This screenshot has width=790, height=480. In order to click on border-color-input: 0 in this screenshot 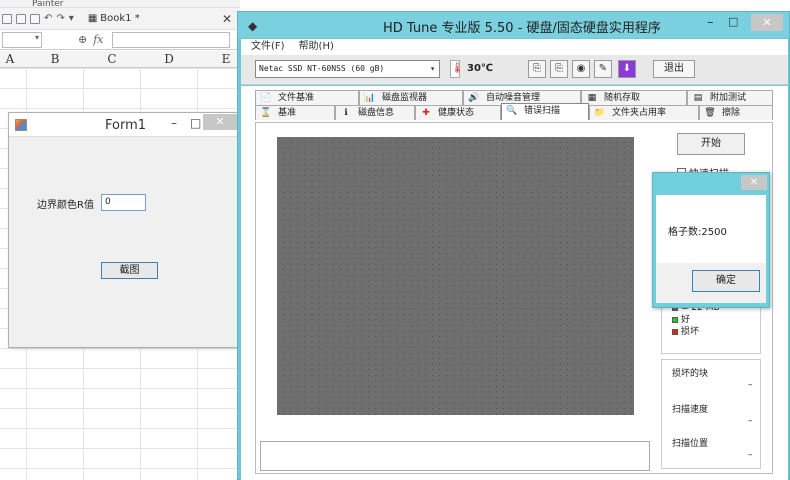, I will do `click(123, 202)`.